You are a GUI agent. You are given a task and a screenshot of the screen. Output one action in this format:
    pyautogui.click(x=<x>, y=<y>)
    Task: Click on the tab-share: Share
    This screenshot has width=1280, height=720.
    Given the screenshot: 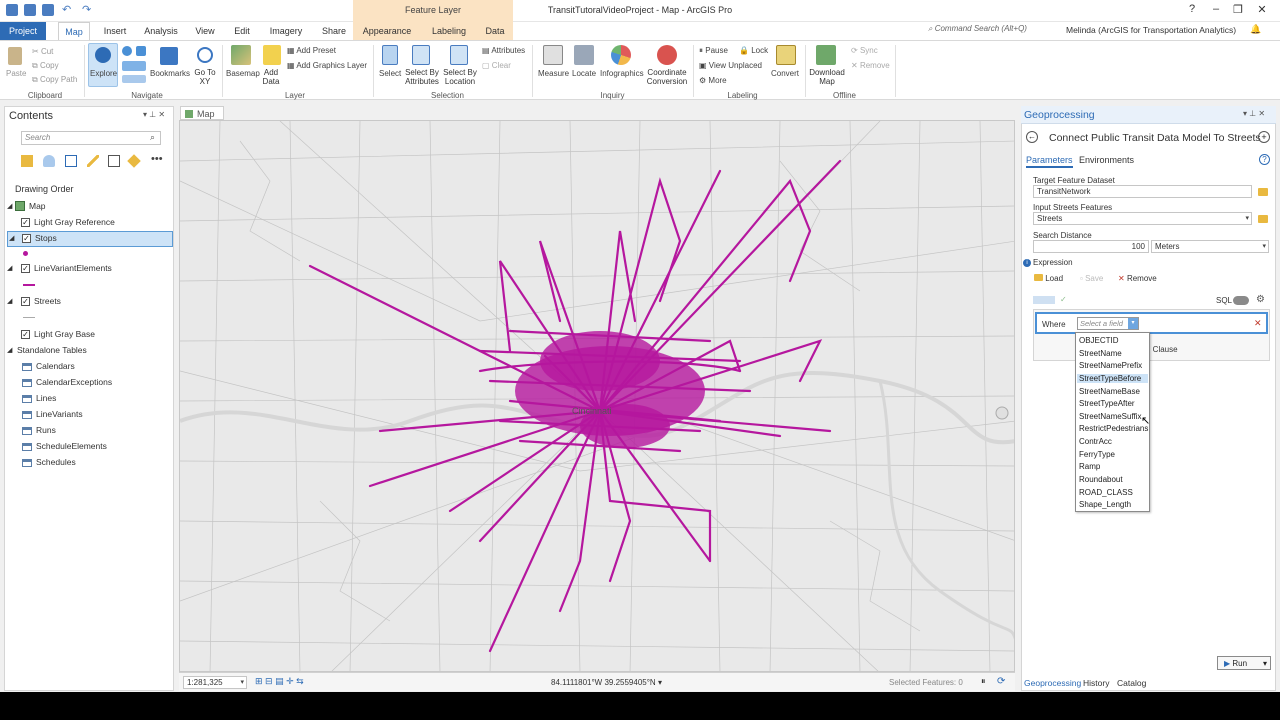 What is the action you would take?
    pyautogui.click(x=334, y=31)
    